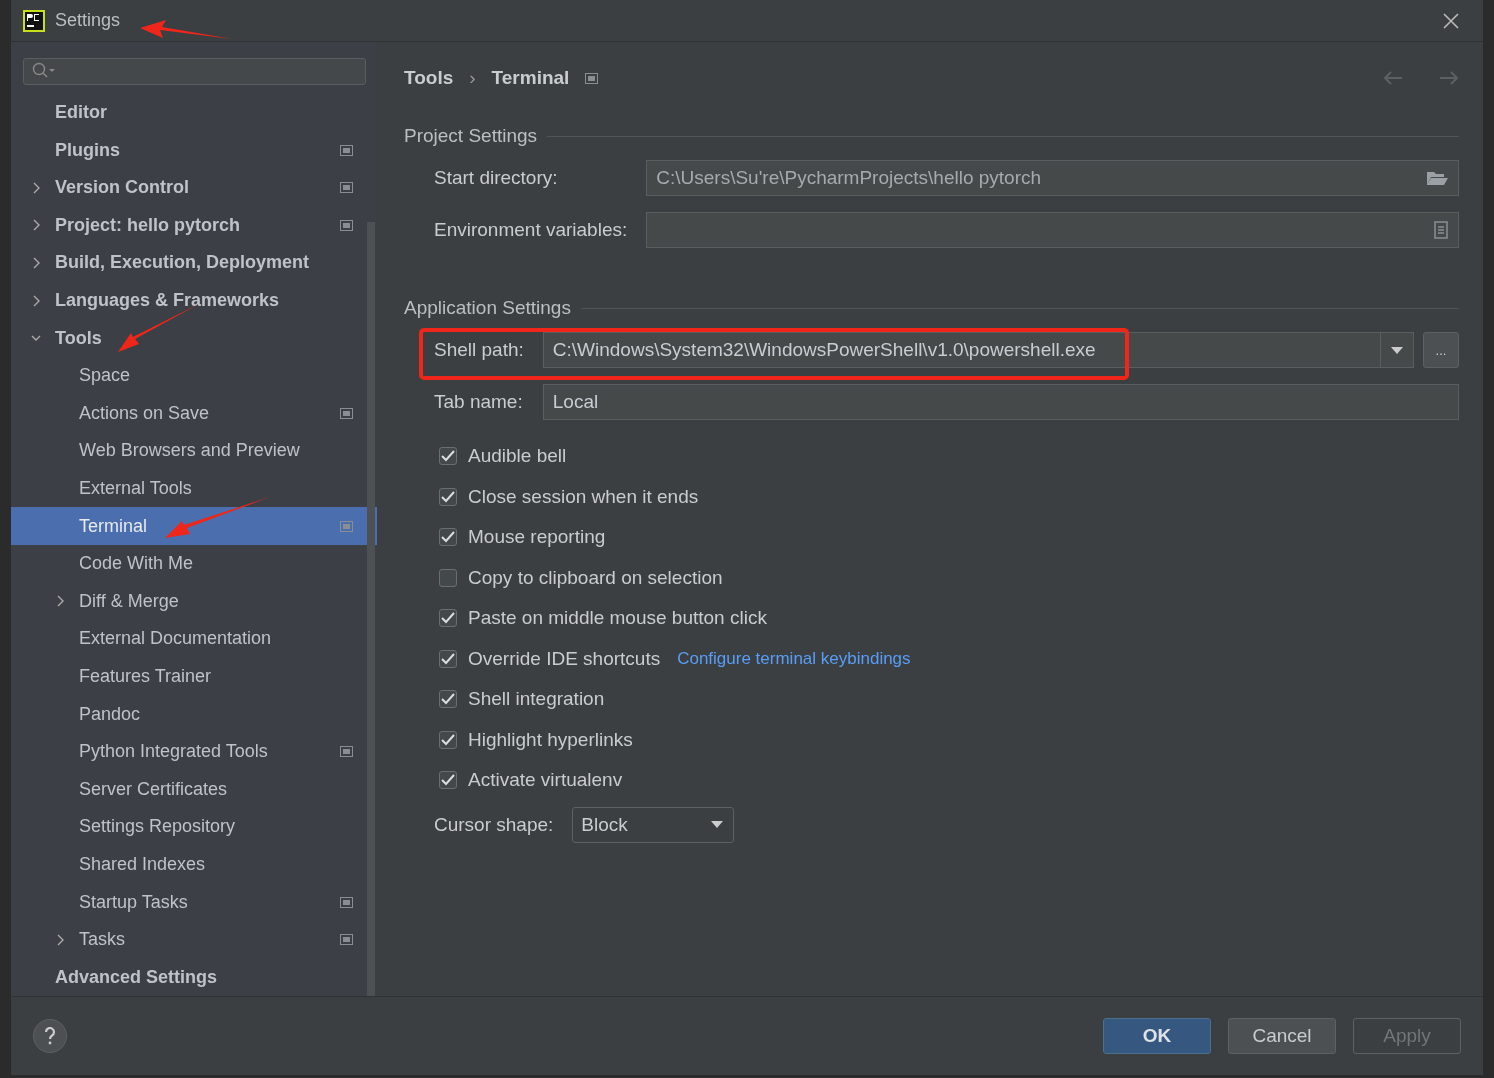 This screenshot has width=1494, height=1078. Describe the element at coordinates (530, 78) in the screenshot. I see `breadcrumb-item: Terminal` at that location.